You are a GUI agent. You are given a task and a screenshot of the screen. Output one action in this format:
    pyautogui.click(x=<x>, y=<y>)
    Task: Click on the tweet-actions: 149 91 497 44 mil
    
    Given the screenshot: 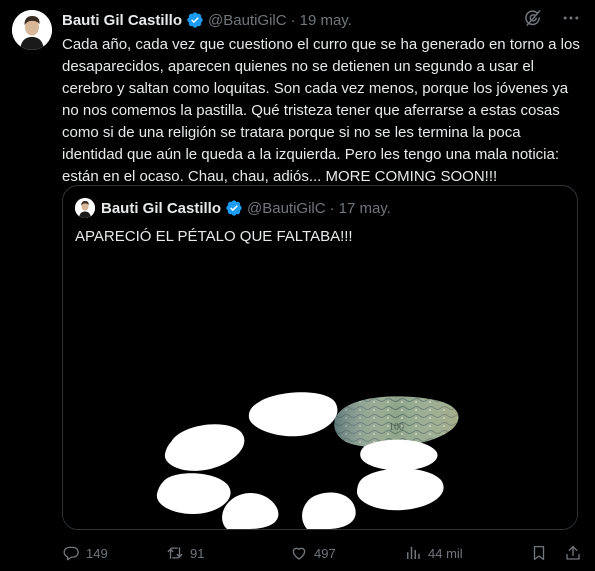 What is the action you would take?
    pyautogui.click(x=322, y=553)
    